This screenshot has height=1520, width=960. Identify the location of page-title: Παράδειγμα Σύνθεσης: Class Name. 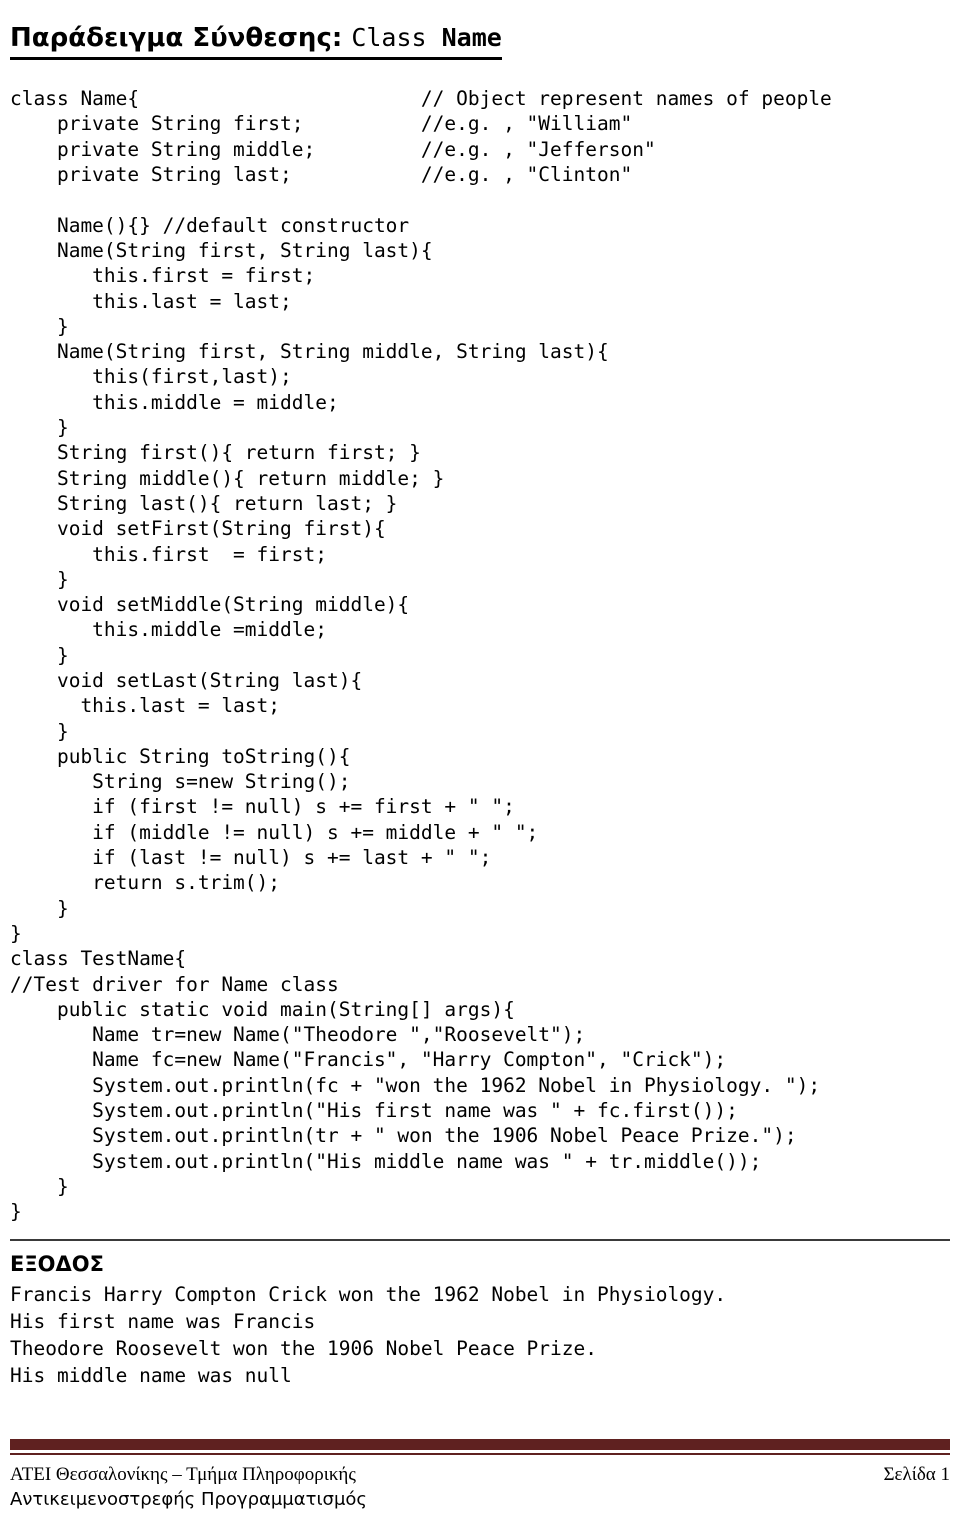
(256, 40).